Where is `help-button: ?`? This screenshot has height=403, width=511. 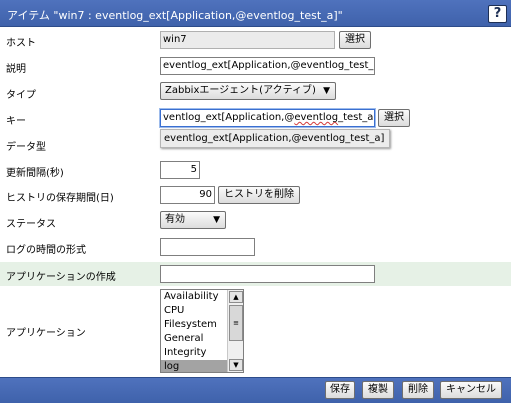 help-button: ? is located at coordinates (497, 14).